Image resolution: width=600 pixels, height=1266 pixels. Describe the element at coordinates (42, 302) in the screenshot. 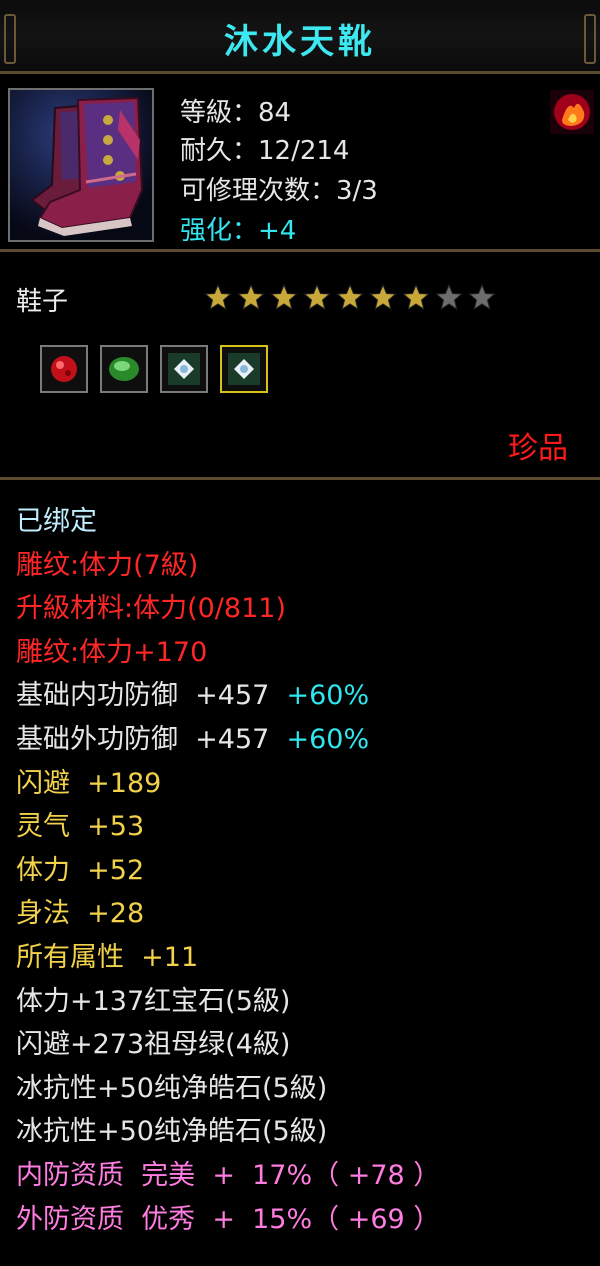

I see `item-type-label: 鞋子` at that location.